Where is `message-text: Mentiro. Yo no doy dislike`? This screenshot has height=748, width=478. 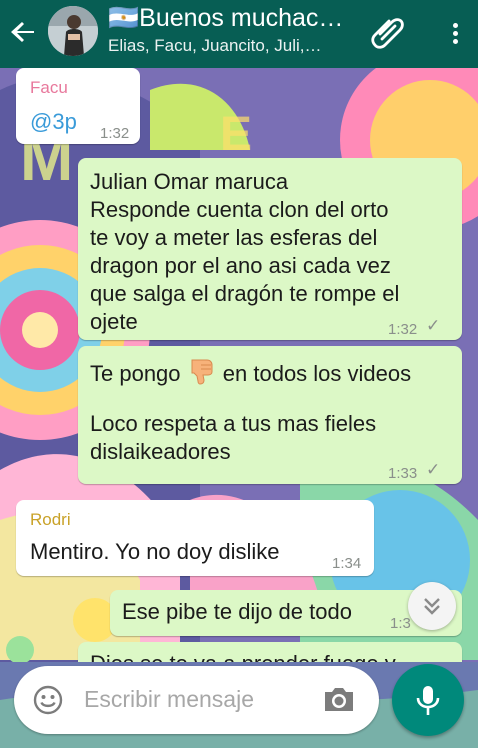 message-text: Mentiro. Yo no doy dislike is located at coordinates (155, 551).